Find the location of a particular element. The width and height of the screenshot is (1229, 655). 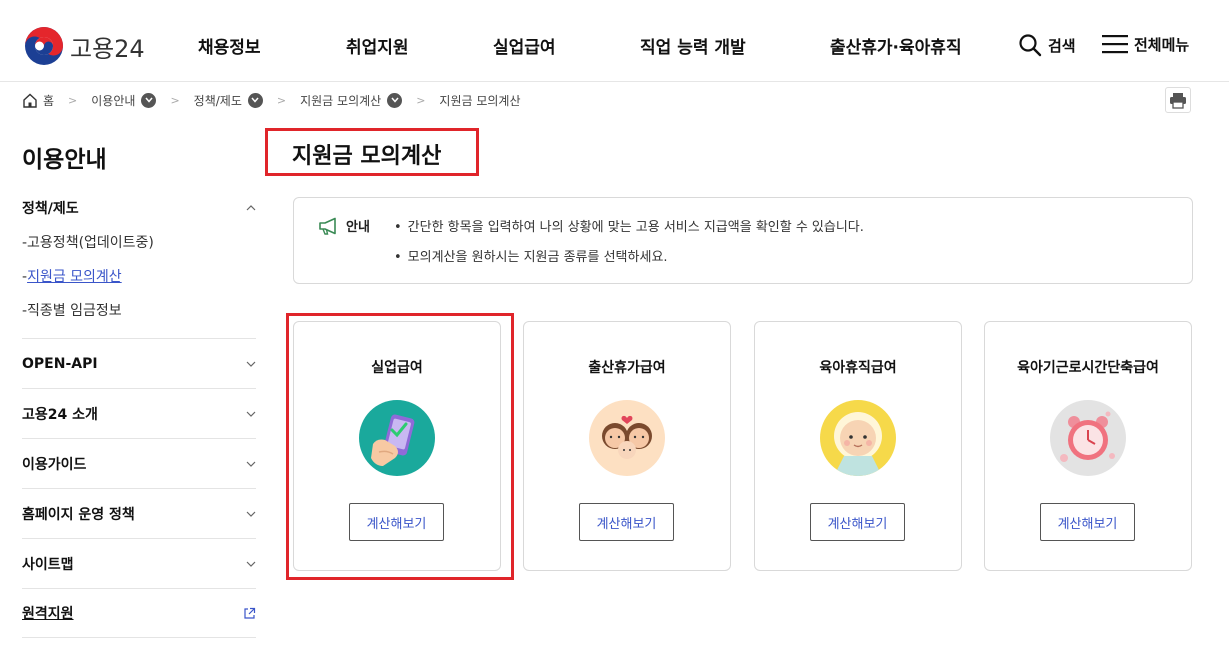

sidebar-item-label: 이용가이드 is located at coordinates (54, 464).